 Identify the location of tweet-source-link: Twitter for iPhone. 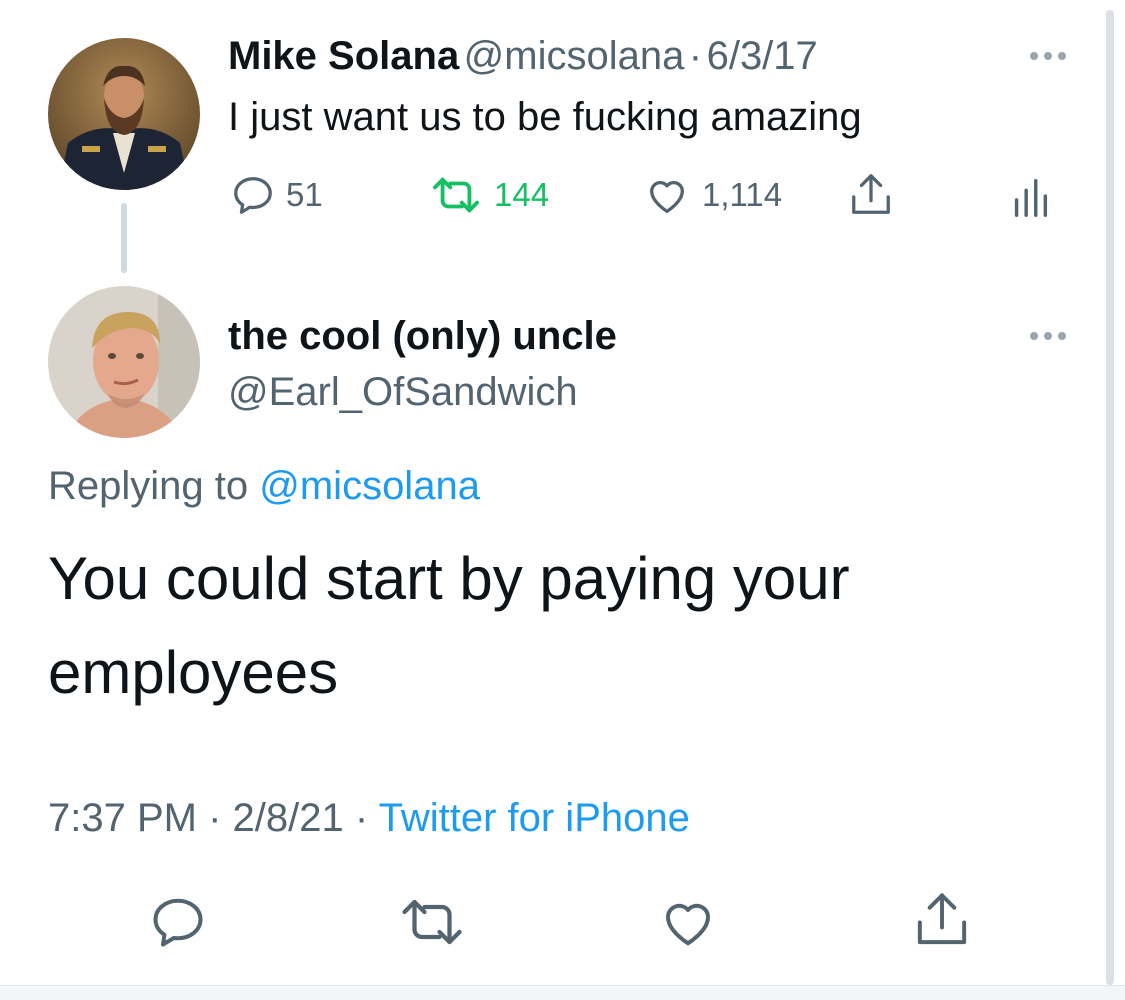
(534, 818).